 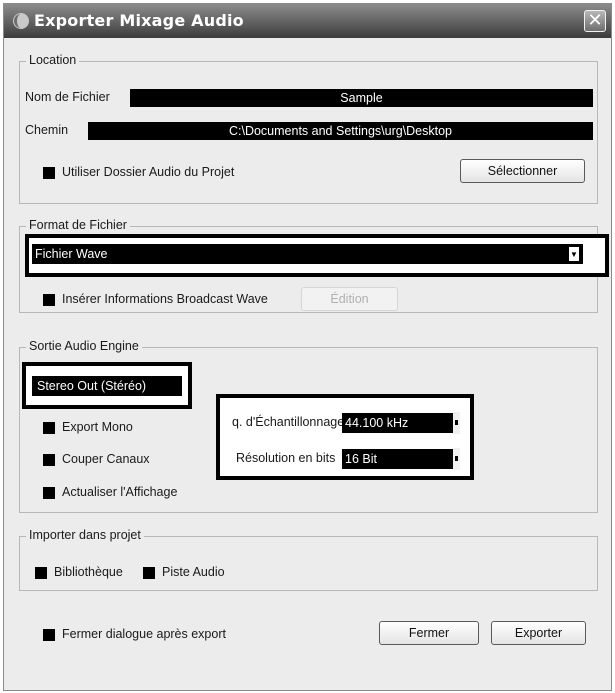 I want to click on path-label: Chemin, so click(x=47, y=130).